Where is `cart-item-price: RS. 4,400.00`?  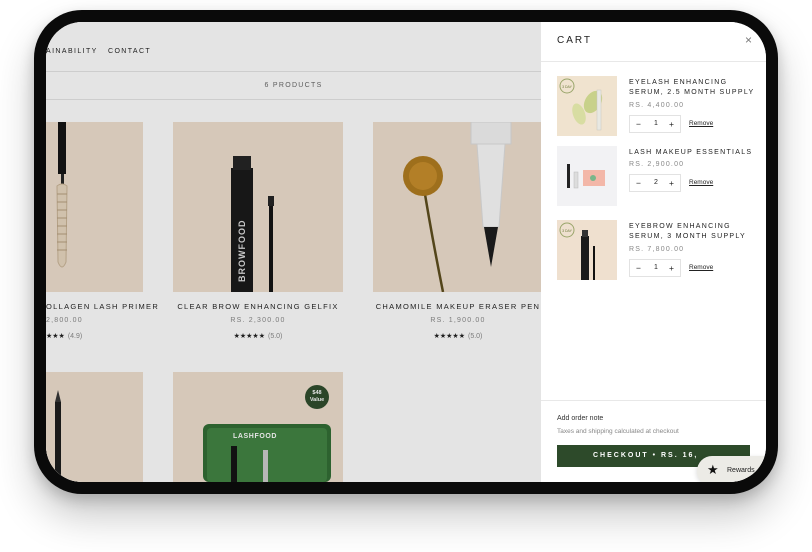 cart-item-price: RS. 4,400.00 is located at coordinates (657, 105).